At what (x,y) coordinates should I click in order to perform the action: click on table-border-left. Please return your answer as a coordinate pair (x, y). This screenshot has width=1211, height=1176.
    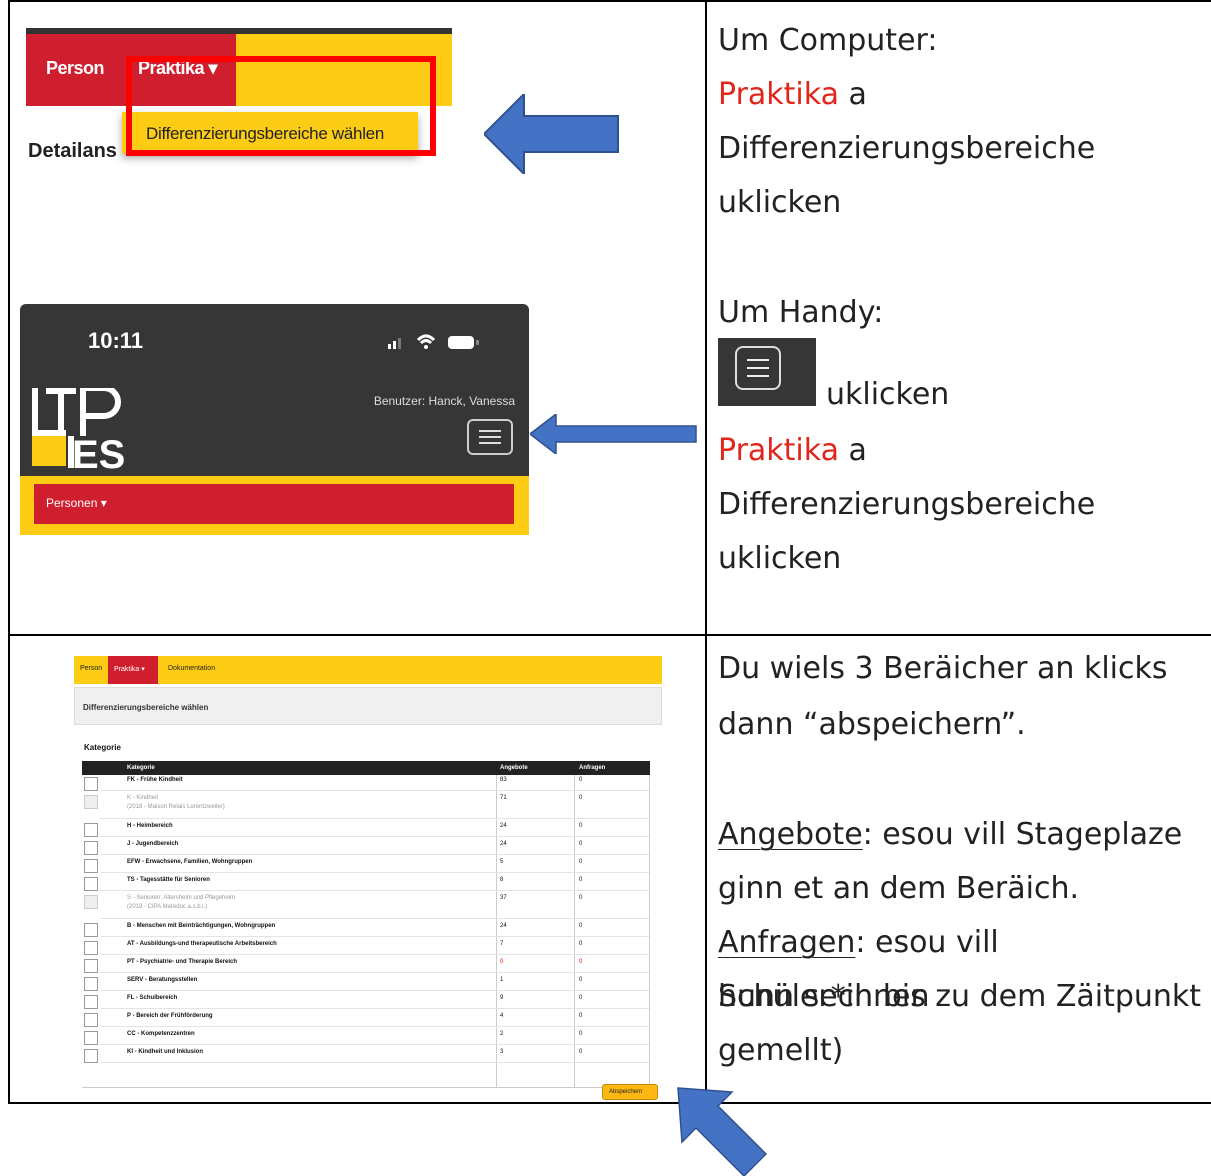
    Looking at the image, I should click on (9, 552).